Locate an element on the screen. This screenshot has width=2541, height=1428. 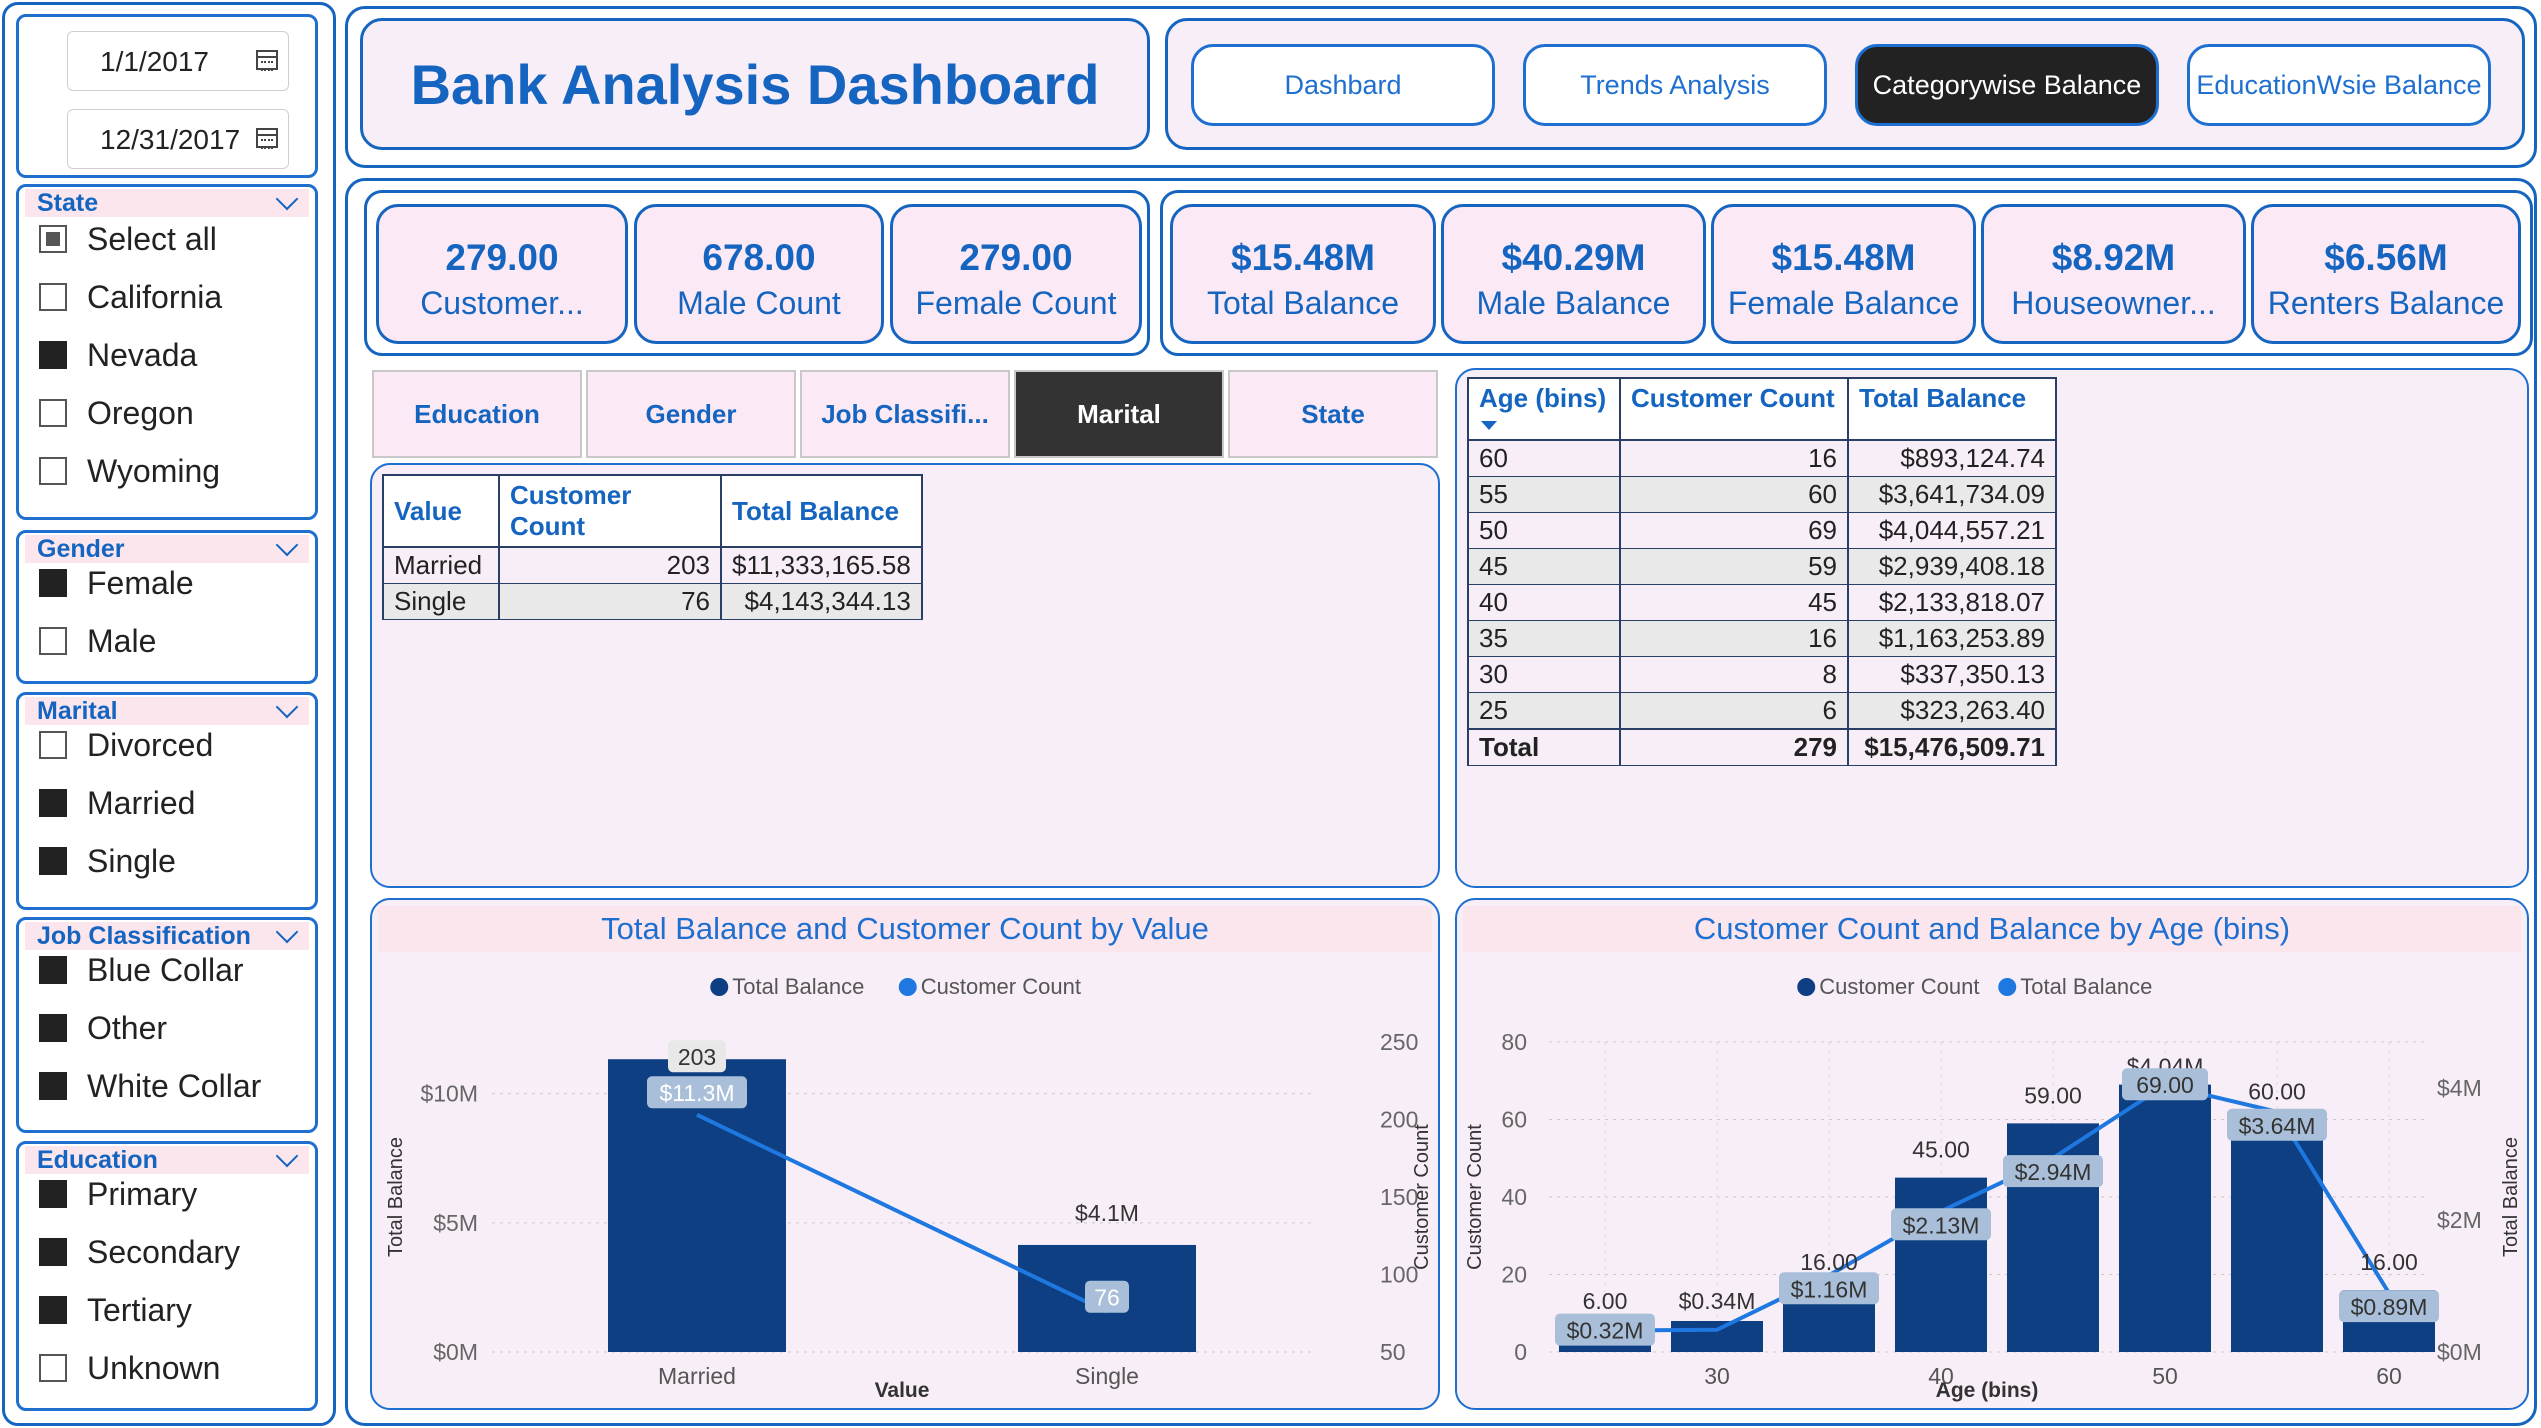
slicer-option: Nevada is located at coordinates (118, 355).